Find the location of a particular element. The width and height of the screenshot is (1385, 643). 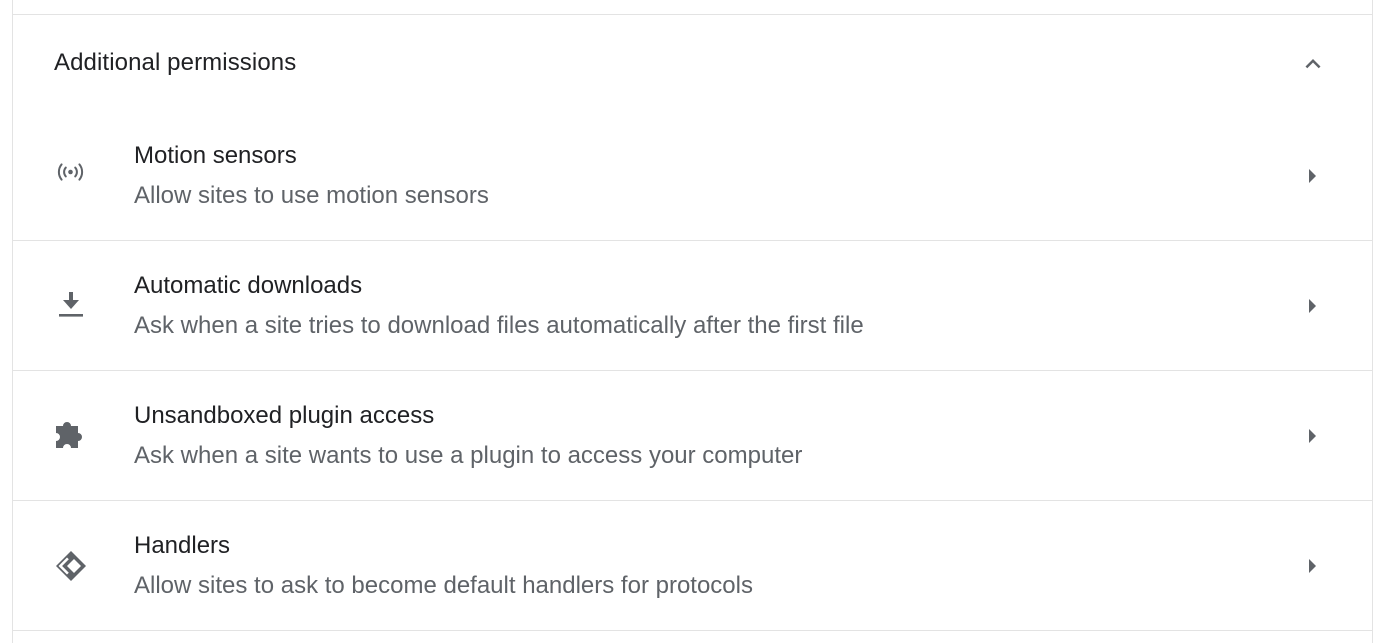

section-title: Additional permissions is located at coordinates (175, 62).